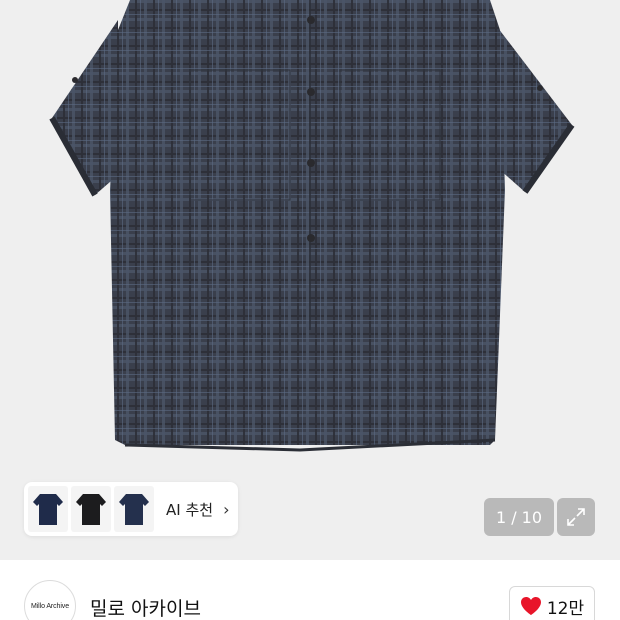 Image resolution: width=620 pixels, height=620 pixels. I want to click on heart-icon, so click(530, 606).